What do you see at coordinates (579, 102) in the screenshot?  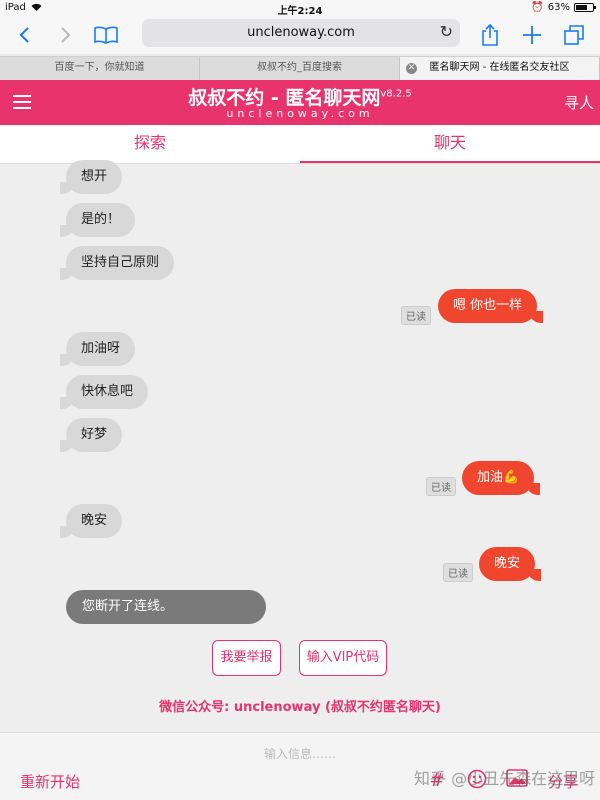 I see `find-people-button: 寻人` at bounding box center [579, 102].